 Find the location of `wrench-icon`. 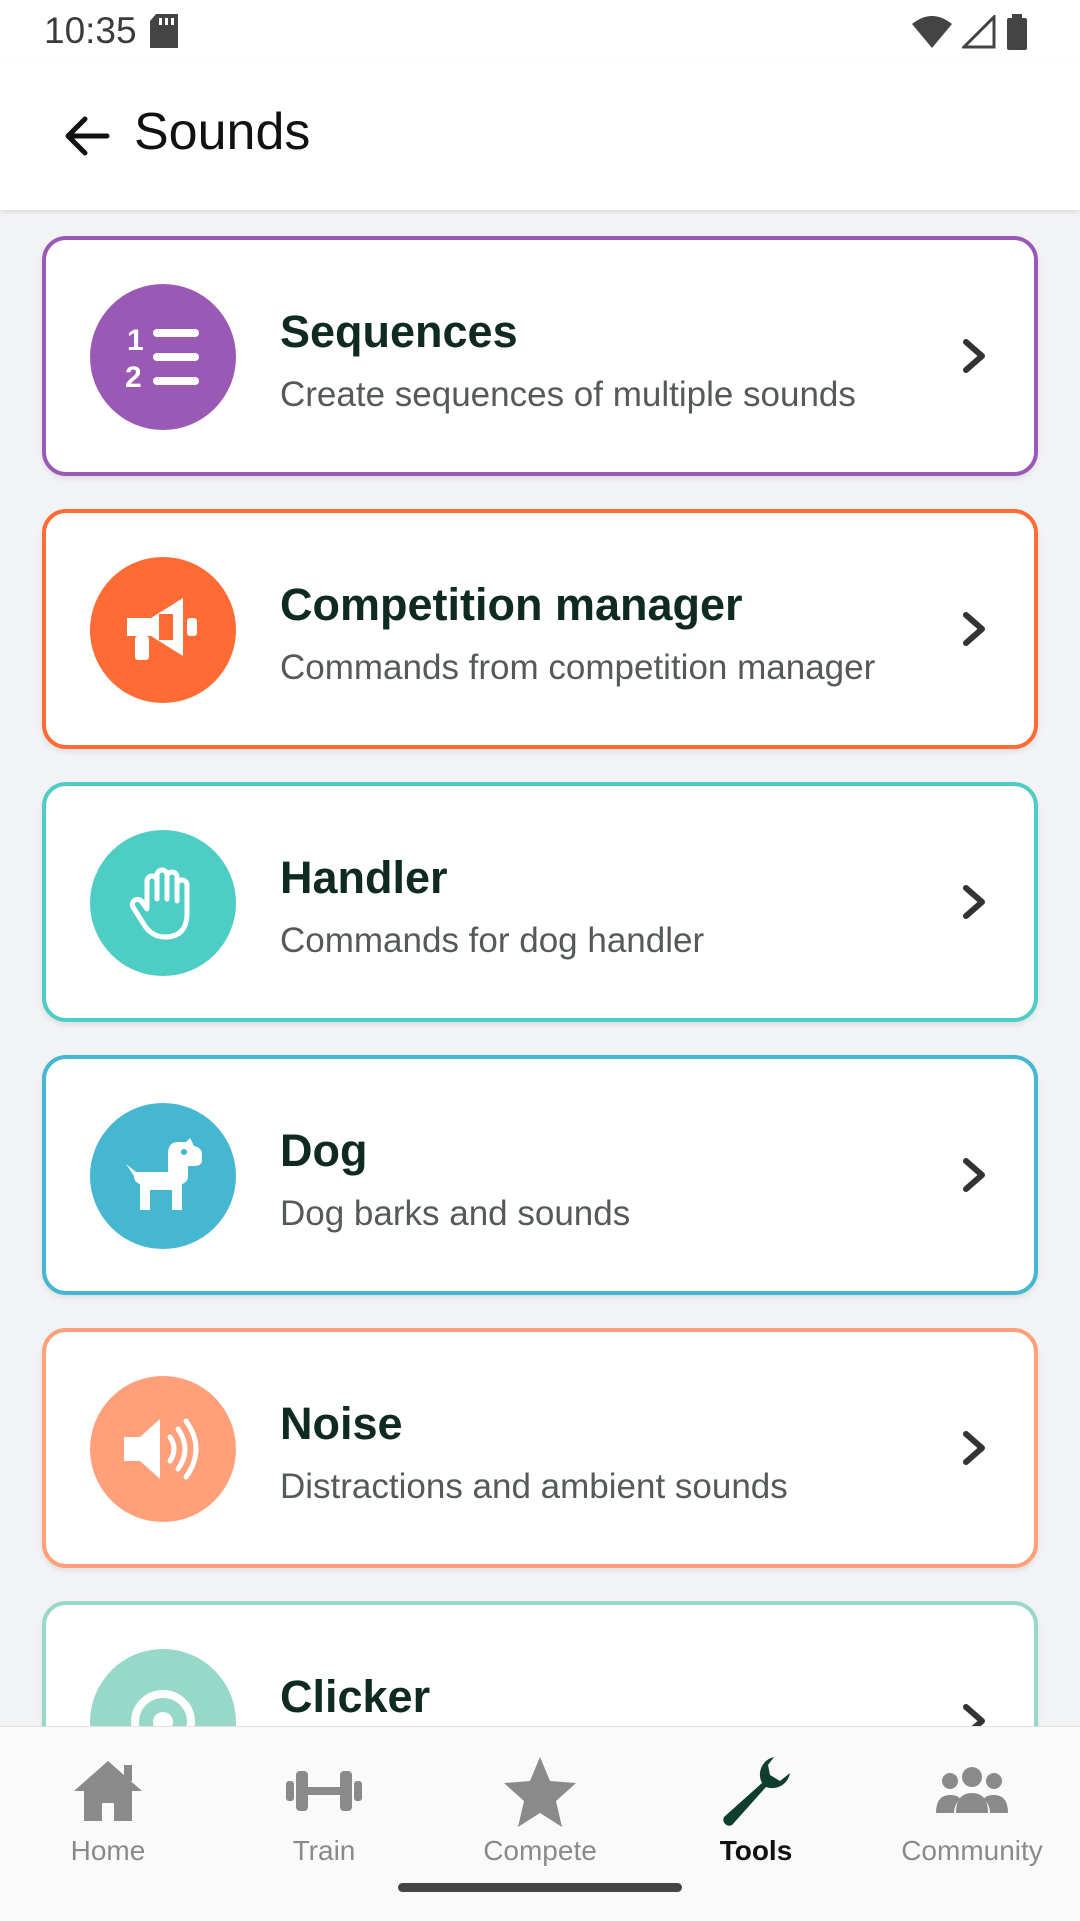

wrench-icon is located at coordinates (756, 1791).